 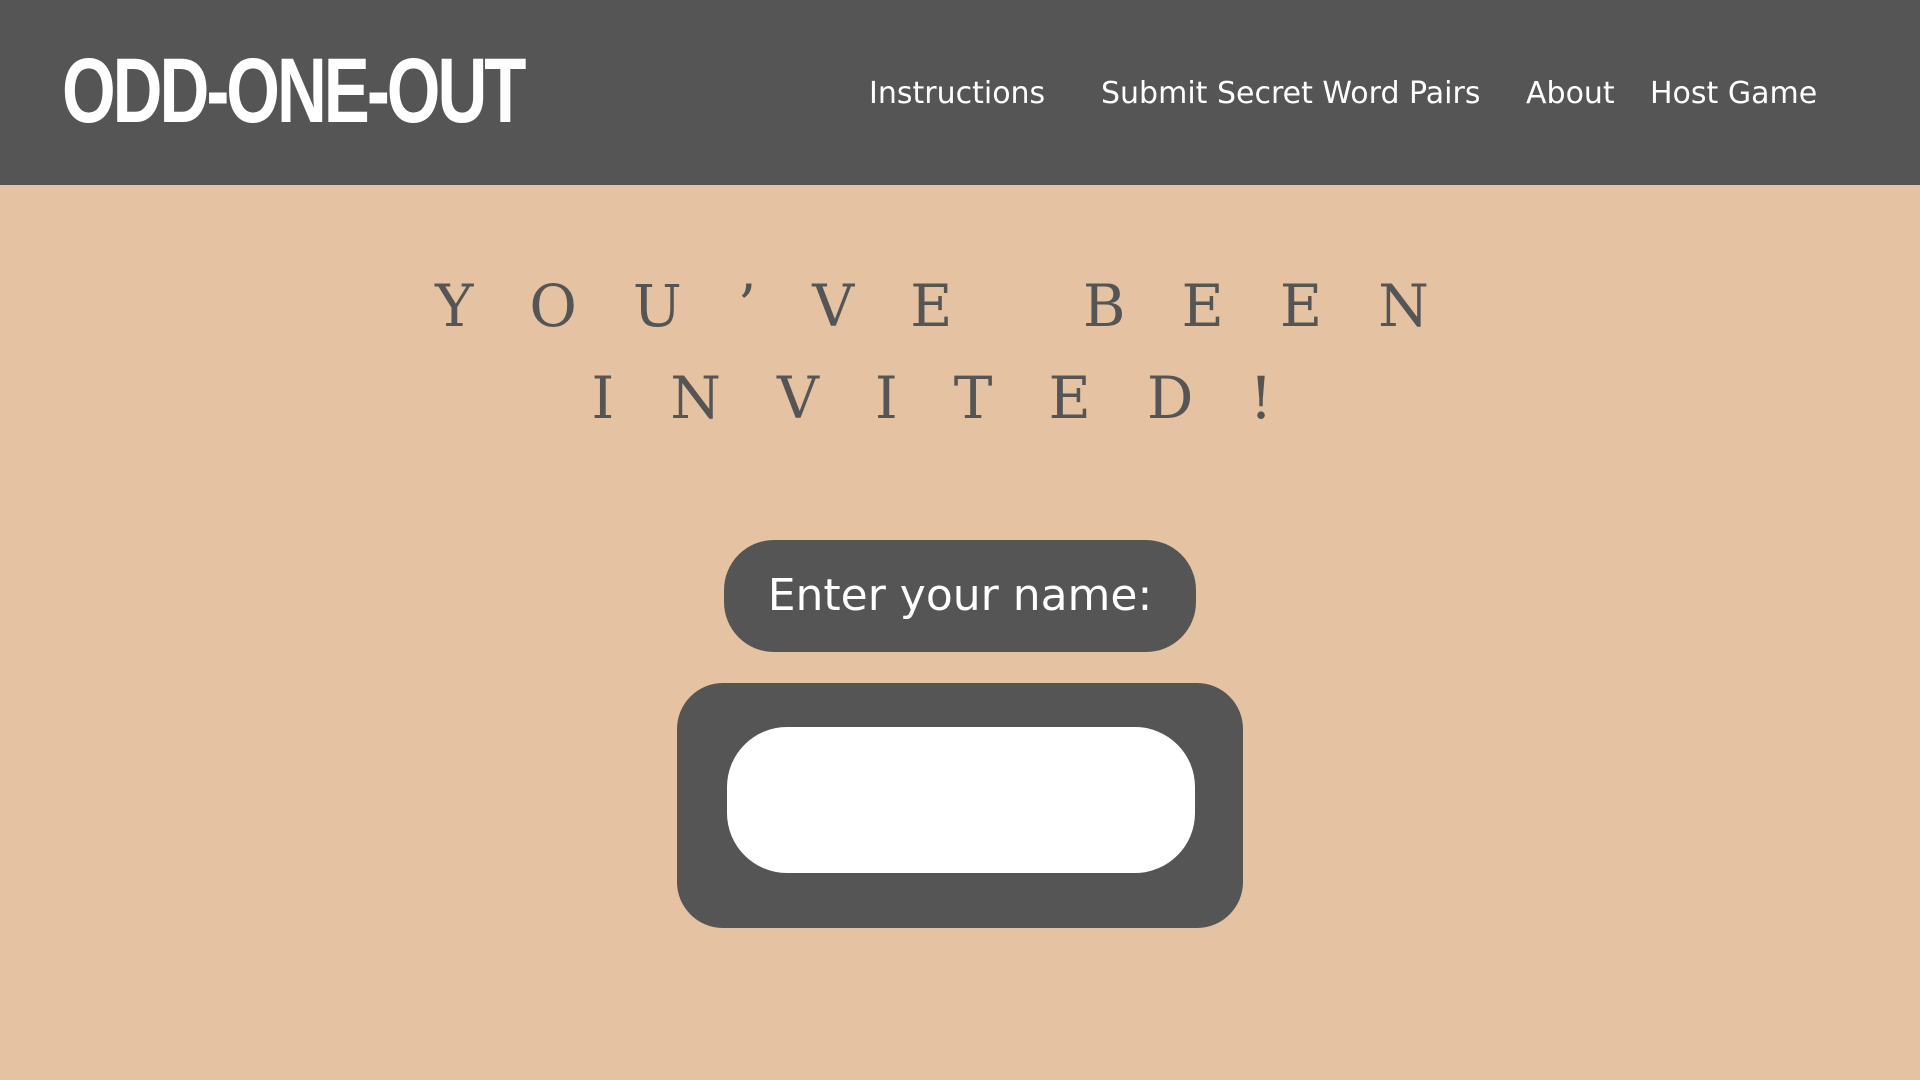 I want to click on name-prompt-label: Enter your name:, so click(x=960, y=596).